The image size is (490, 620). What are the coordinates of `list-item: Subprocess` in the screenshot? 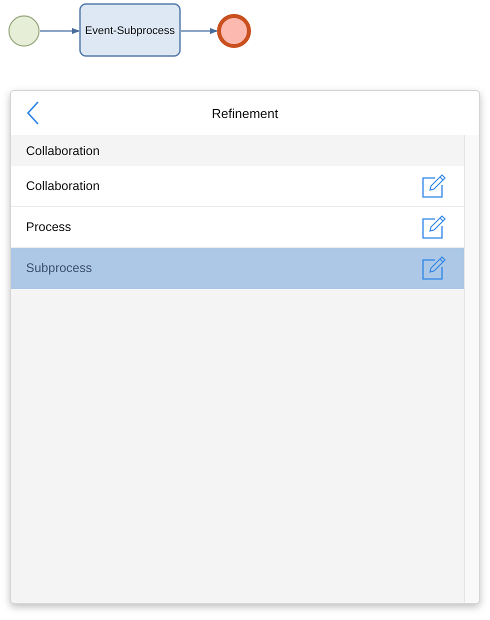 It's located at (237, 268).